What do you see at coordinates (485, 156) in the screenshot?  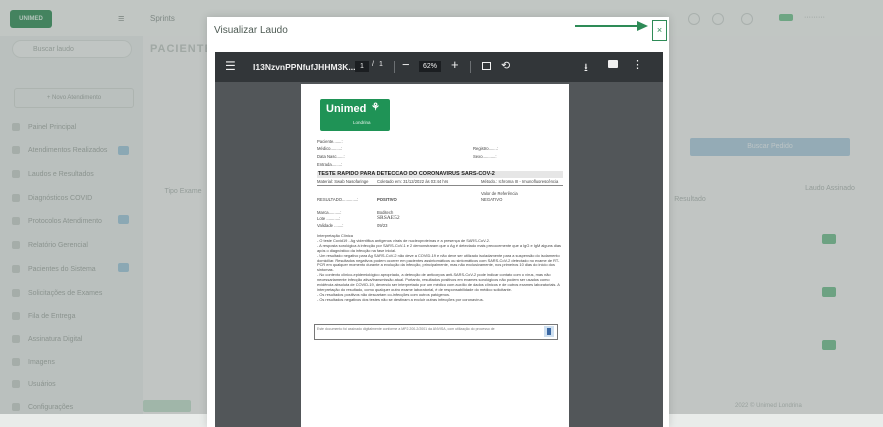 I see `sex-label: Sexo...........:` at bounding box center [485, 156].